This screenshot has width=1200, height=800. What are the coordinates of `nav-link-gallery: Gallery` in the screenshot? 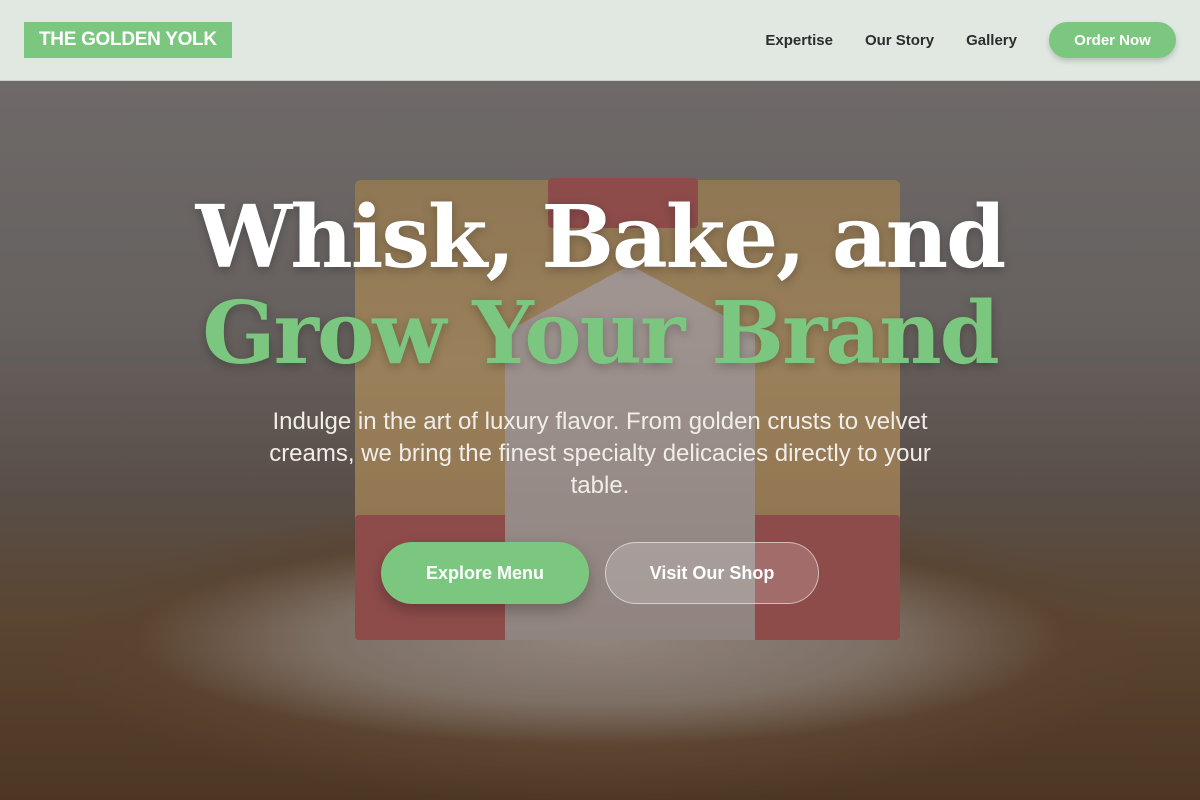 It's located at (991, 40).